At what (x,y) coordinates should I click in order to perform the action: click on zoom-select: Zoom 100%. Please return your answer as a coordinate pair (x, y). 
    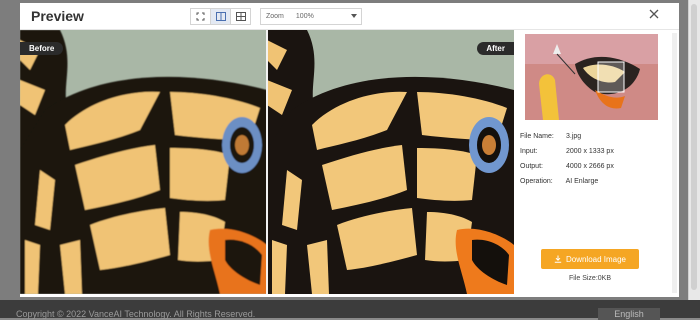
    Looking at the image, I should click on (311, 16).